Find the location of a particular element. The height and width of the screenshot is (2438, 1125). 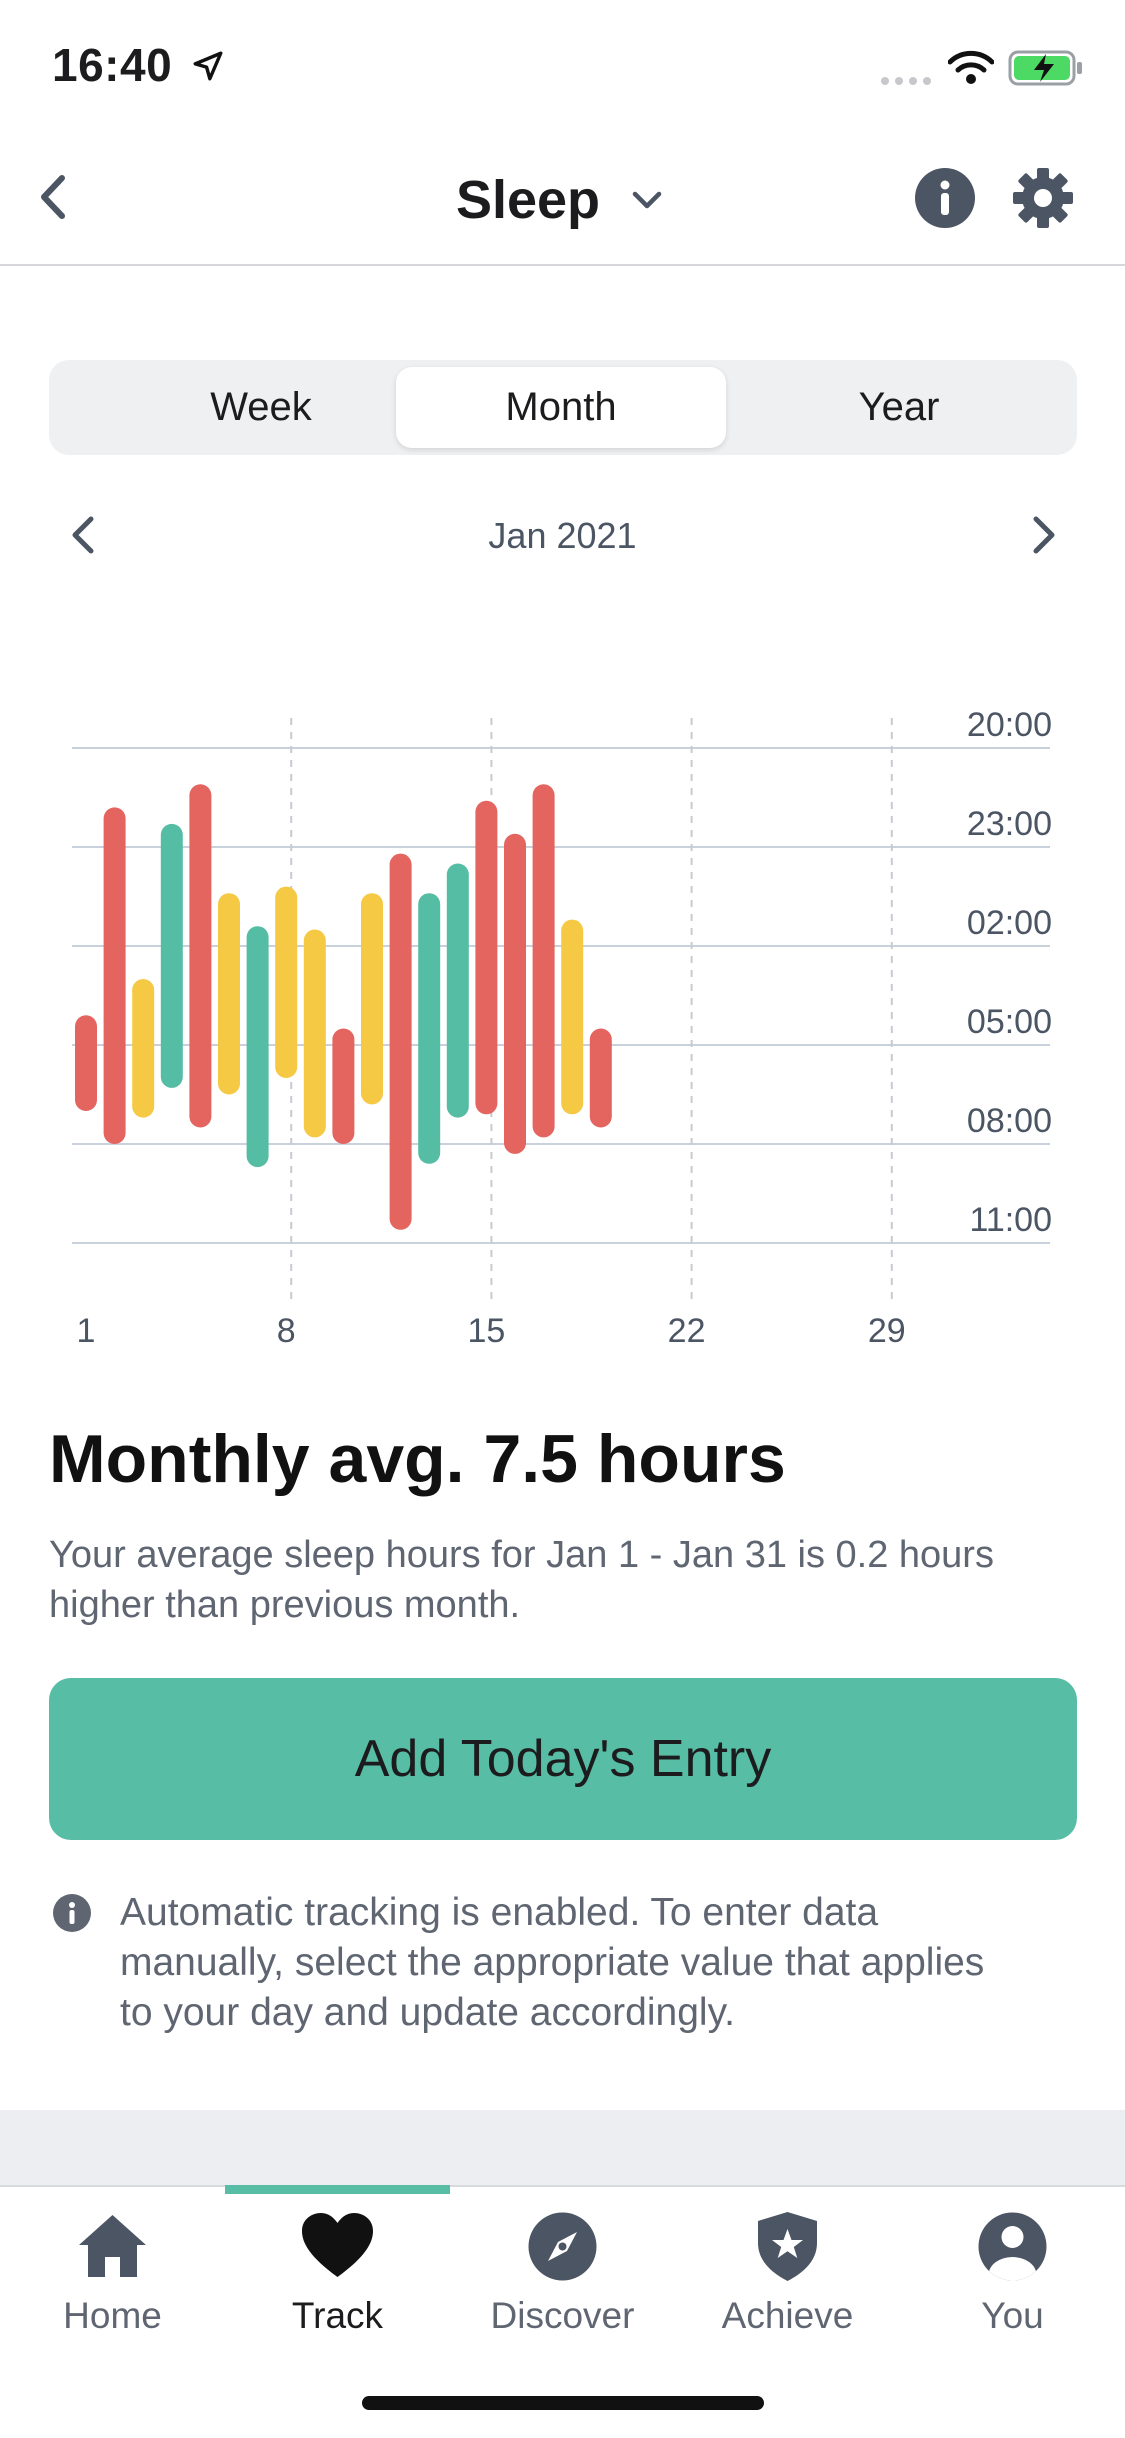

segment-month: Month is located at coordinates (561, 407).